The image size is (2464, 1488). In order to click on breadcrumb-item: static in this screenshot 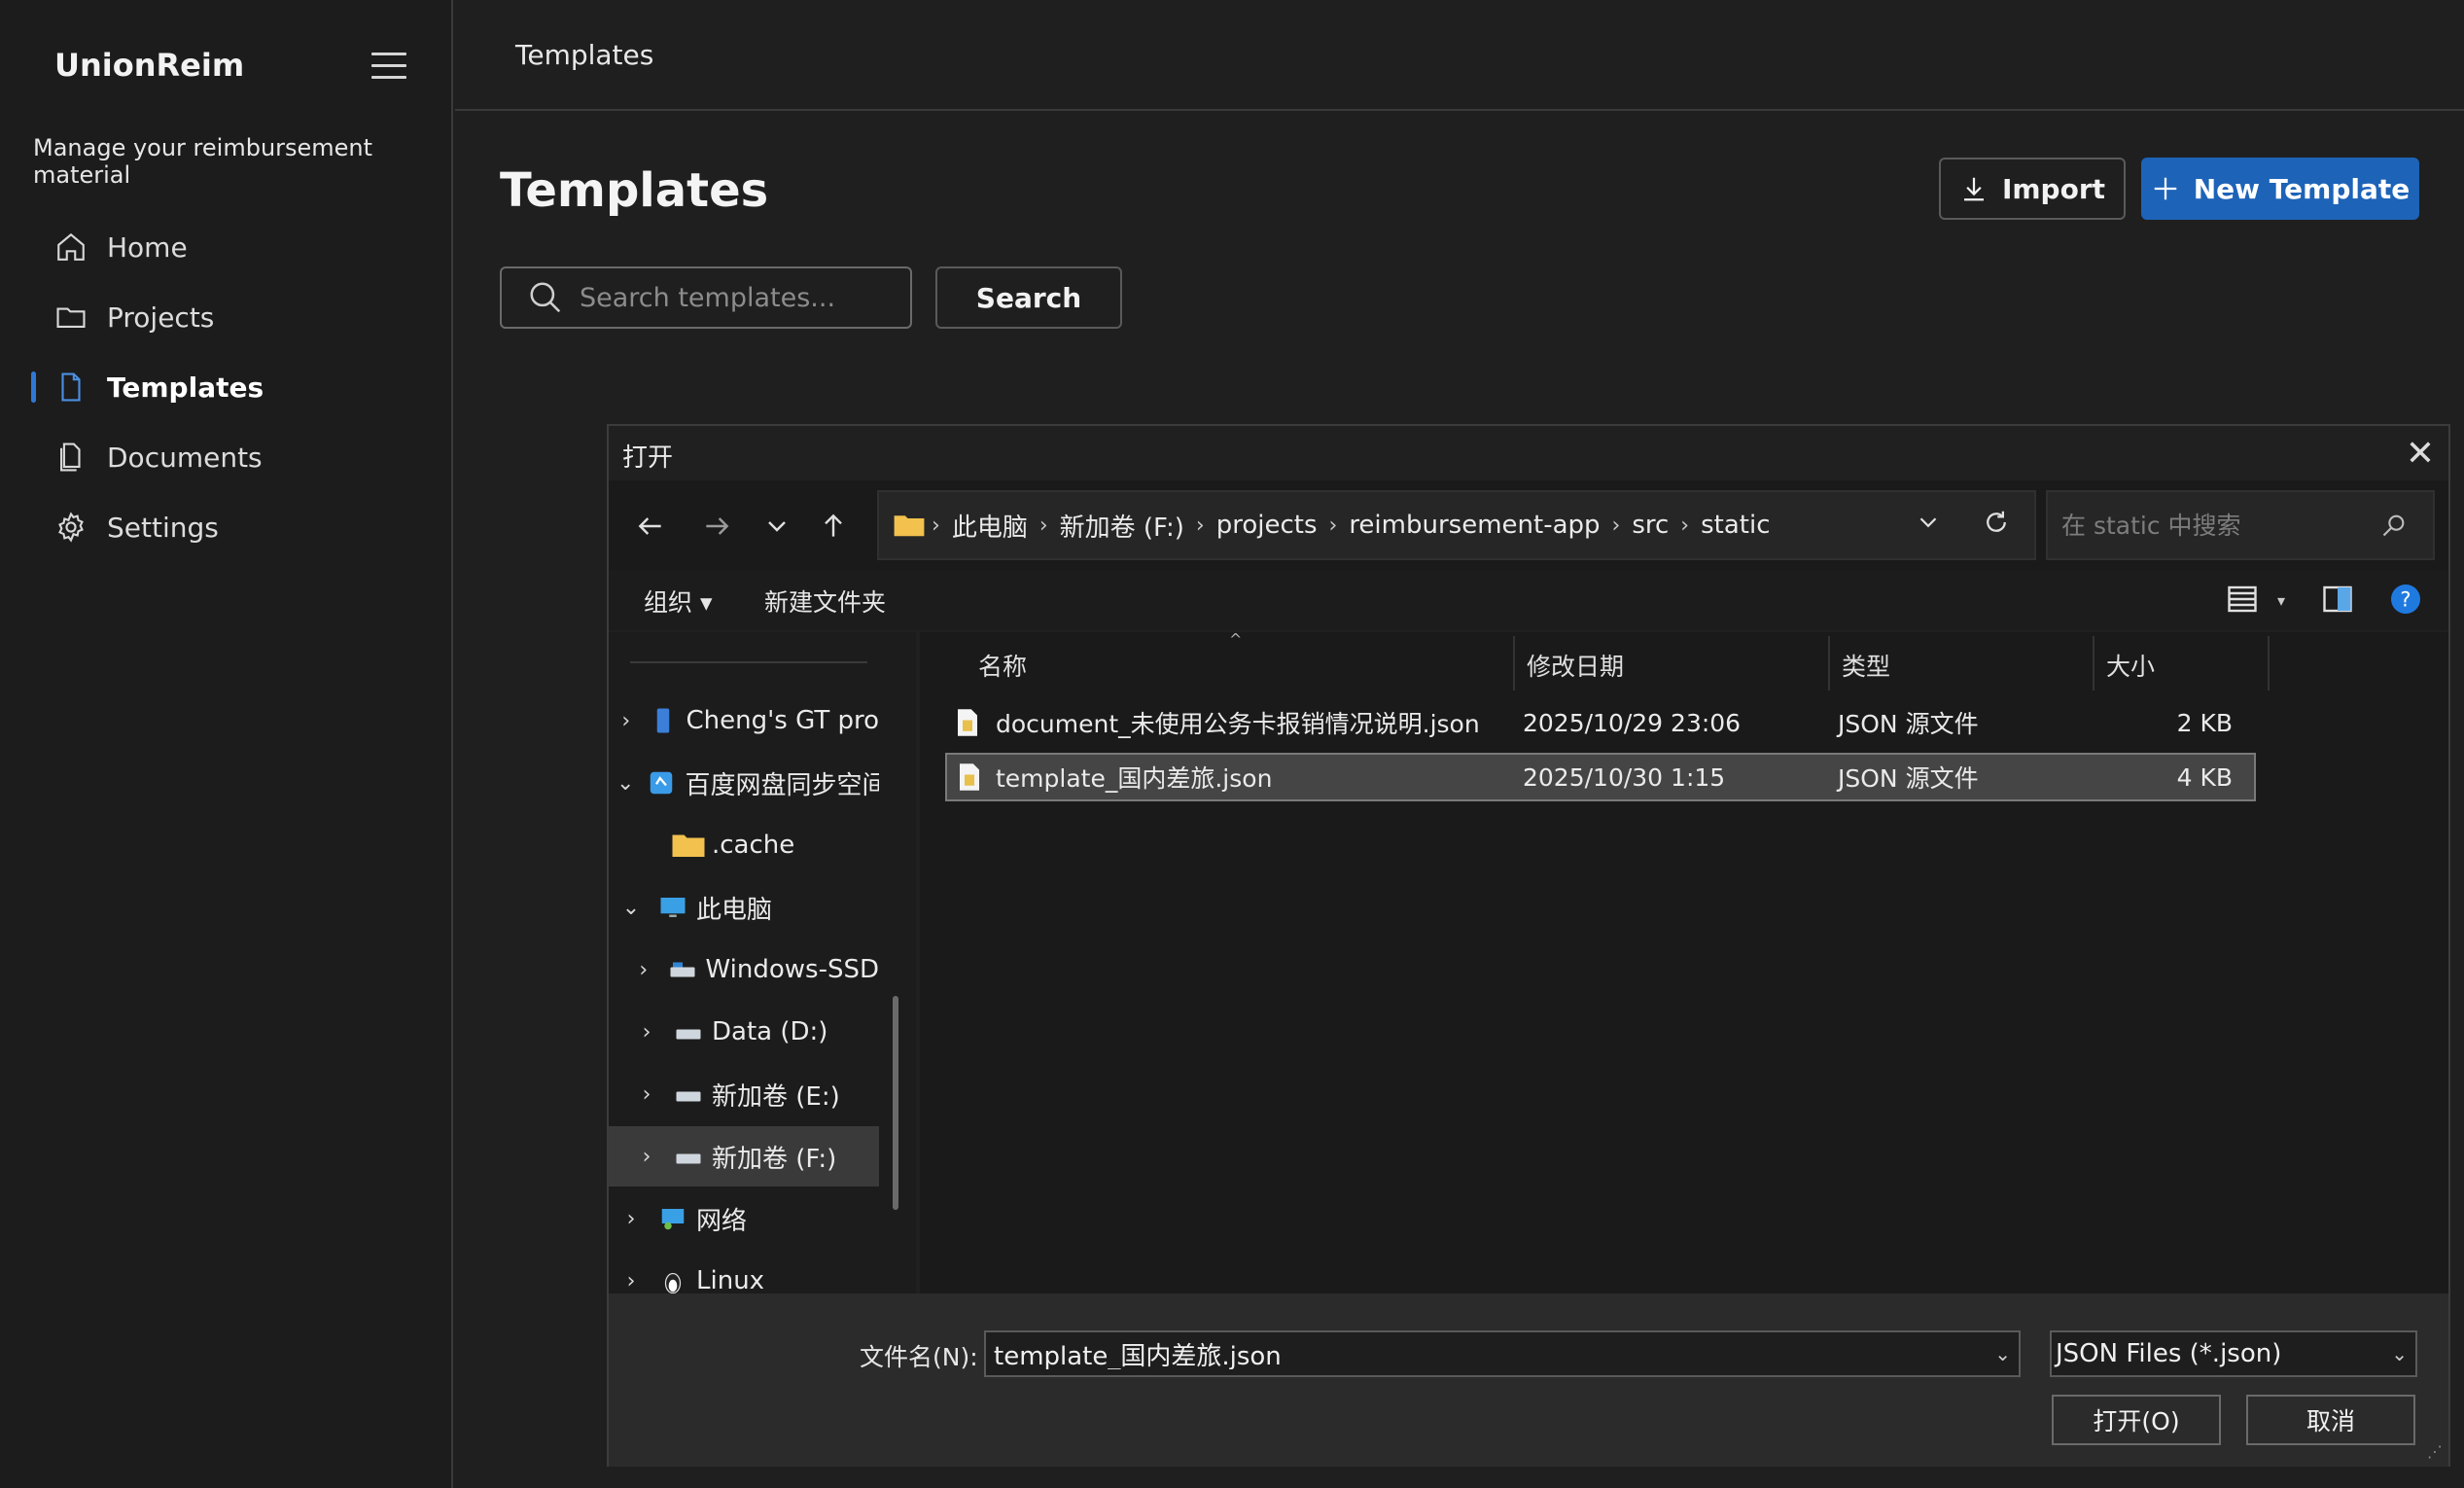, I will do `click(1735, 526)`.